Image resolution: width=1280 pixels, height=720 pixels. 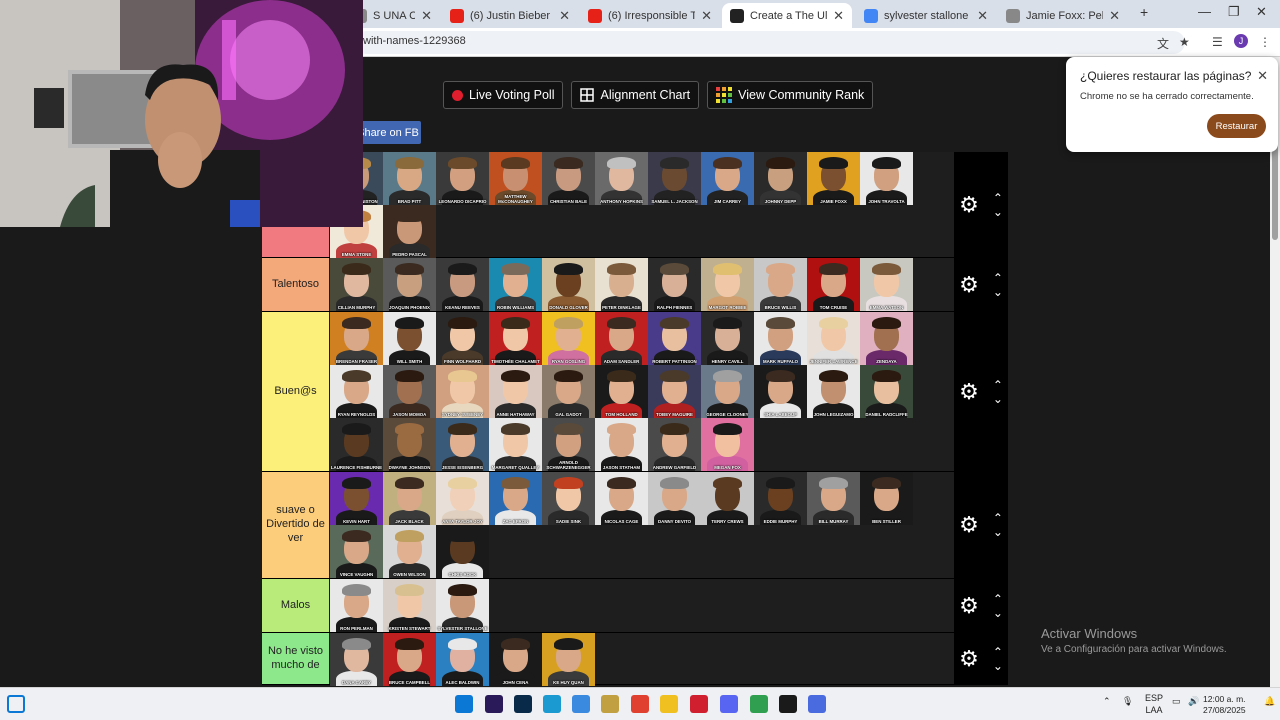 I want to click on actor-card: GEORGE CLOONEY, so click(x=727, y=391).